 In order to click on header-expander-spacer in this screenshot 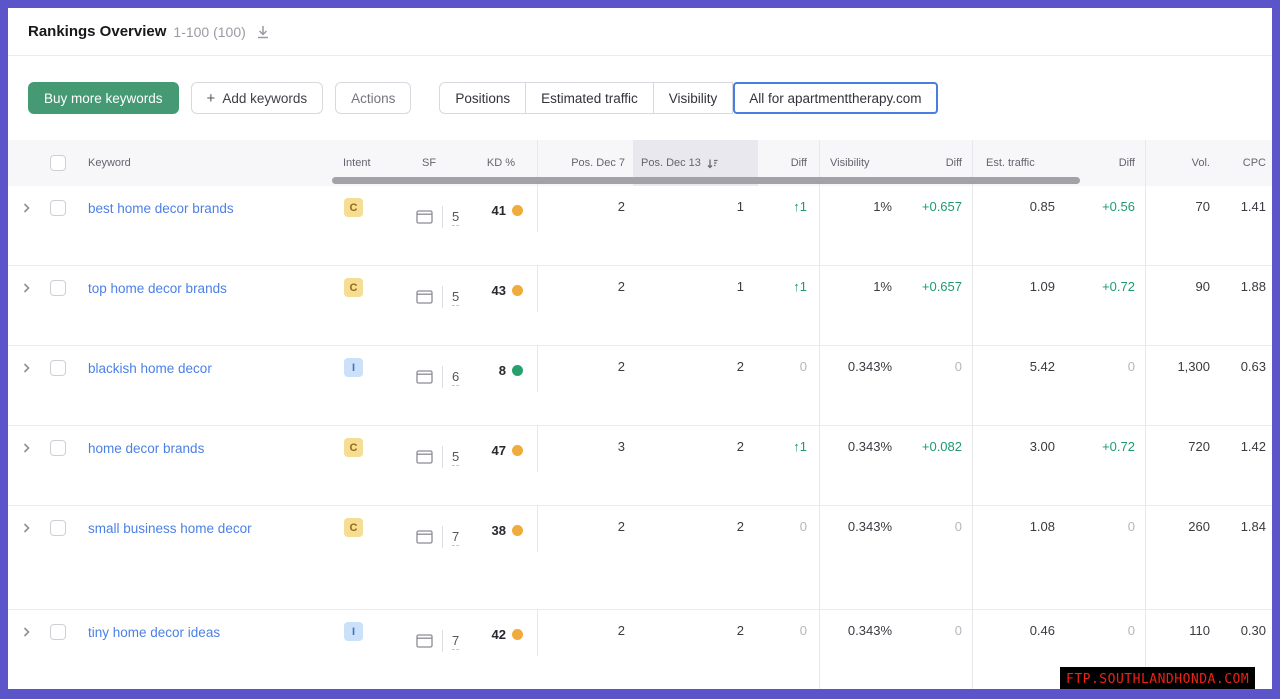, I will do `click(26, 163)`.